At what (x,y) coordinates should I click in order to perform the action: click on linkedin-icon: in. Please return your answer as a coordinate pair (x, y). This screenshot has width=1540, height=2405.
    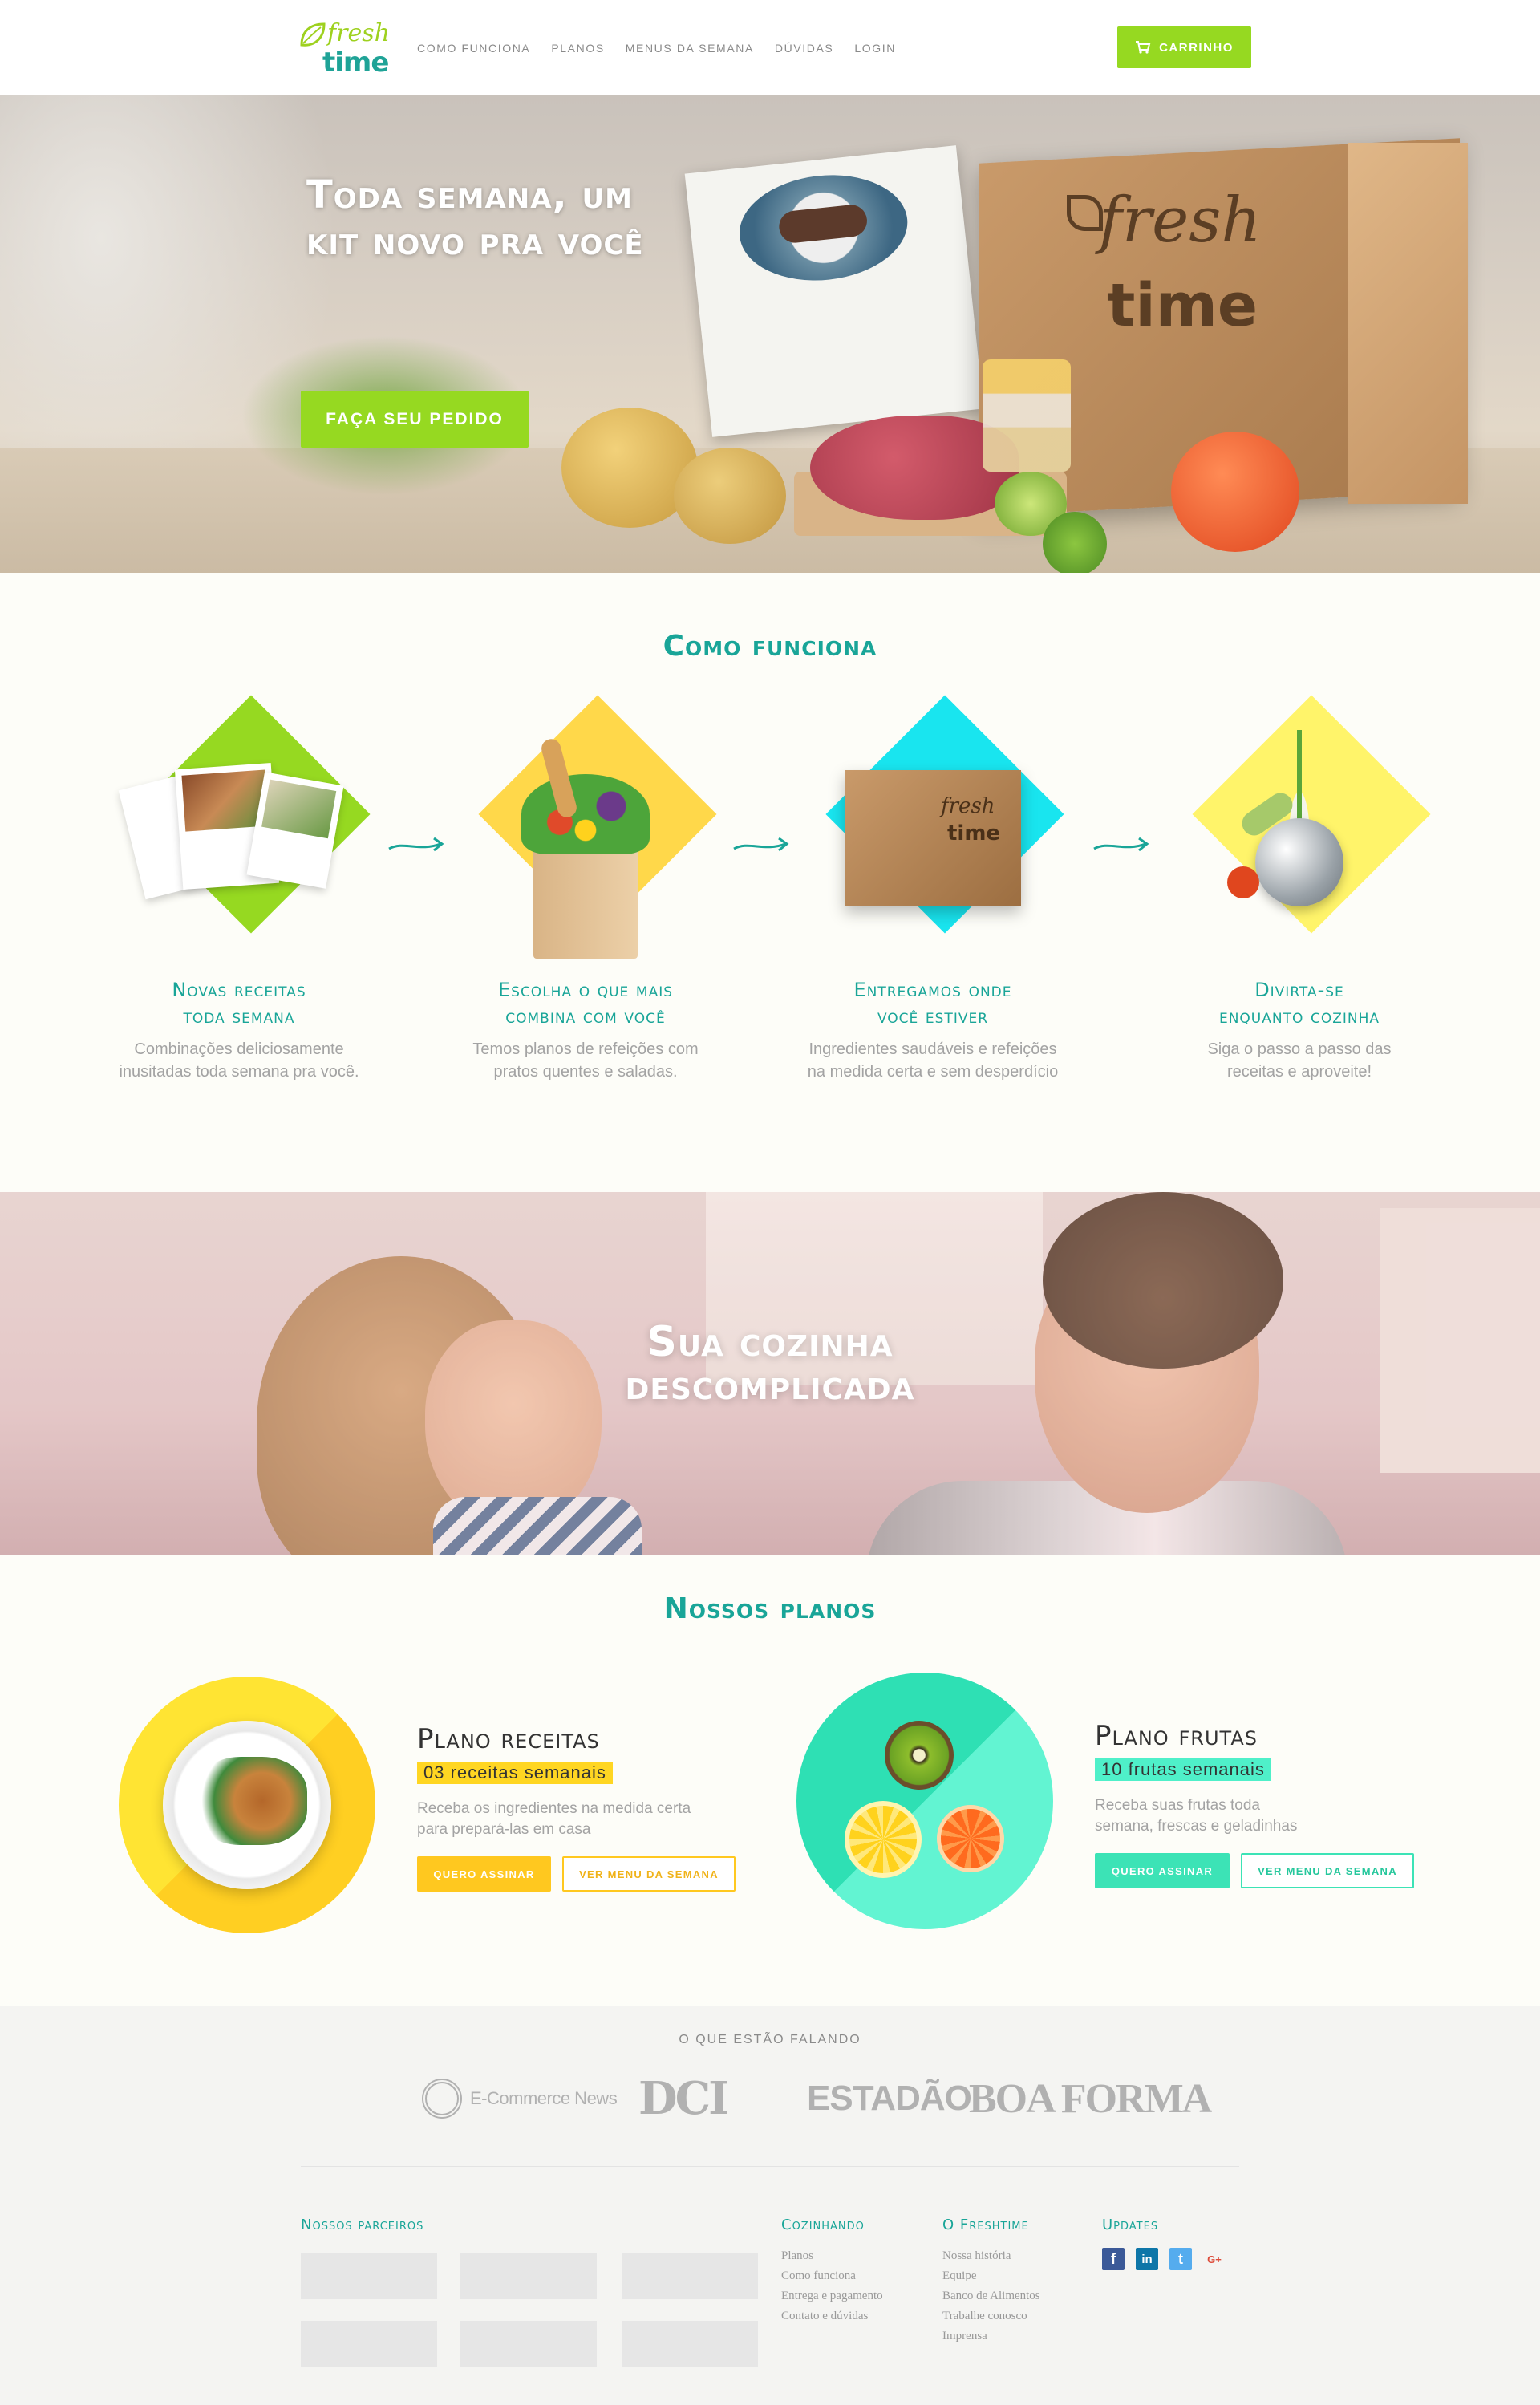
    Looking at the image, I should click on (1147, 2259).